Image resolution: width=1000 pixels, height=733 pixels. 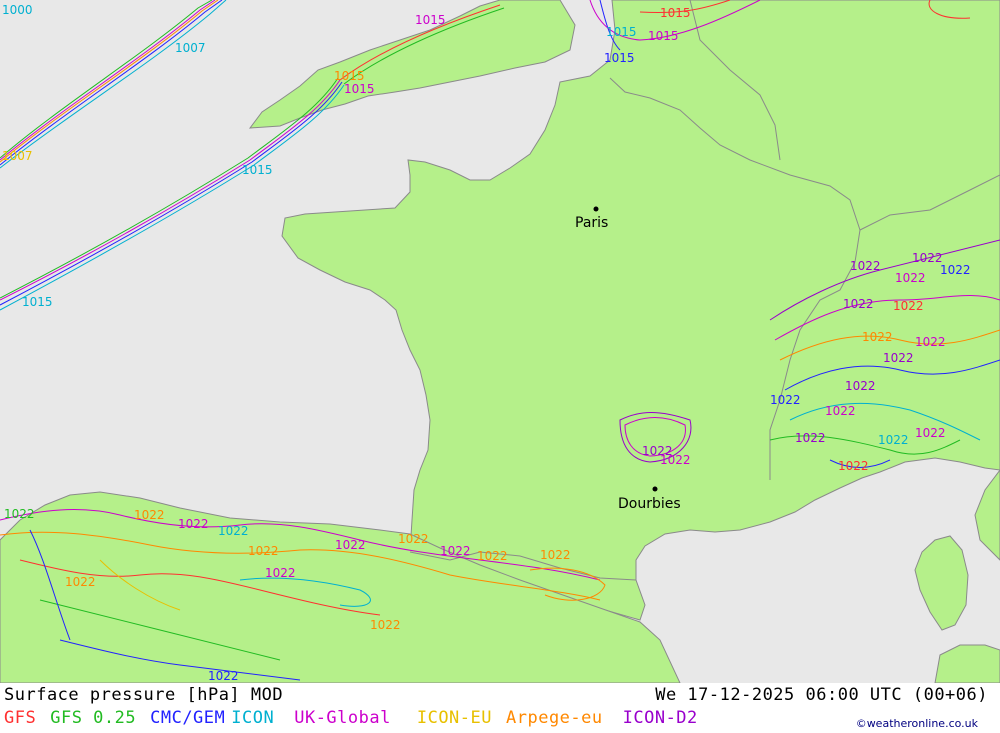 I want to click on city-label: Paris, so click(x=591, y=223).